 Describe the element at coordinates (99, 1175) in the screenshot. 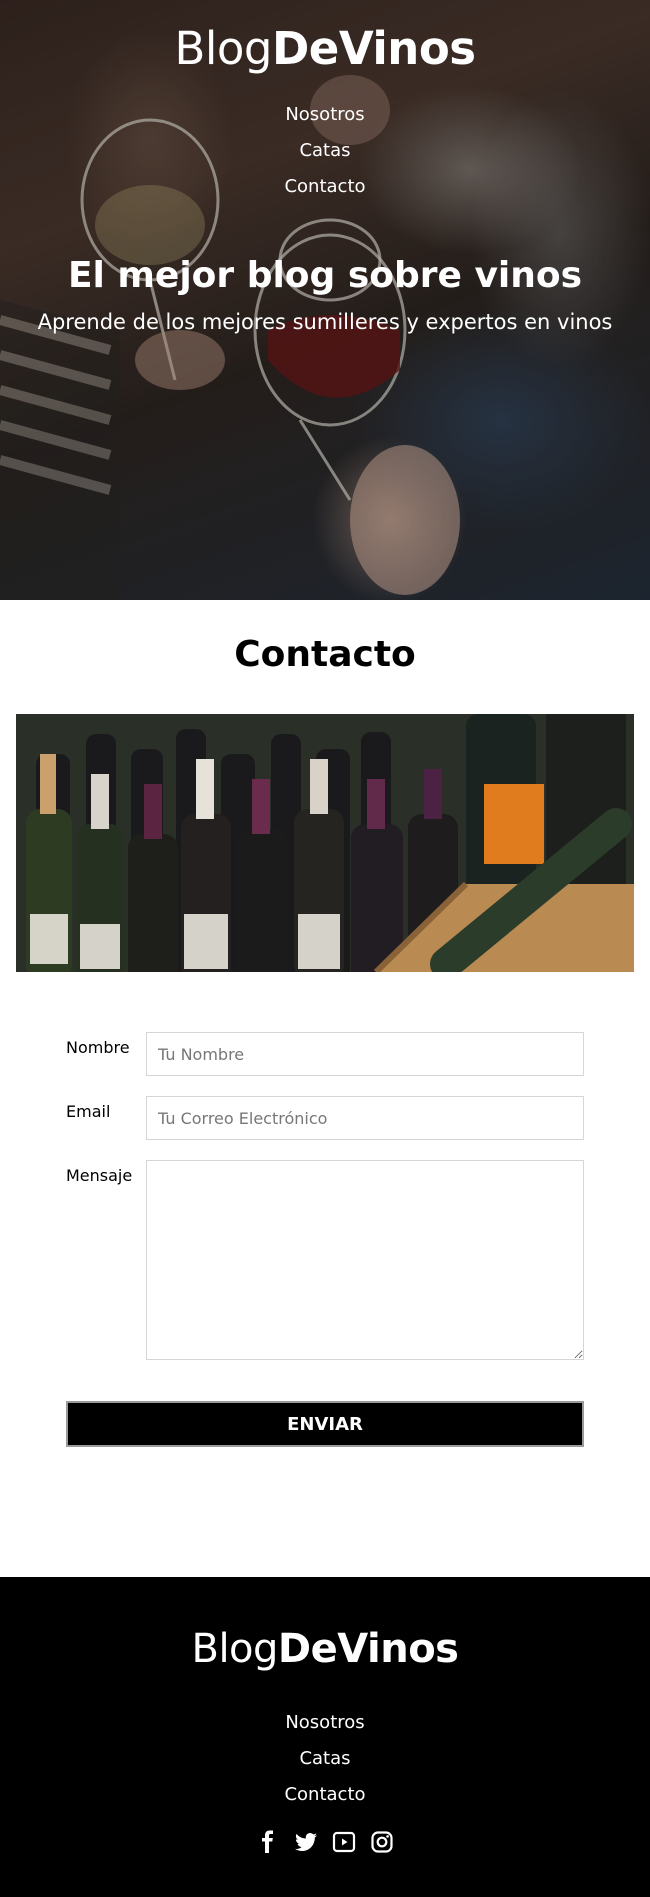

I see `message-label: Mensaje` at that location.